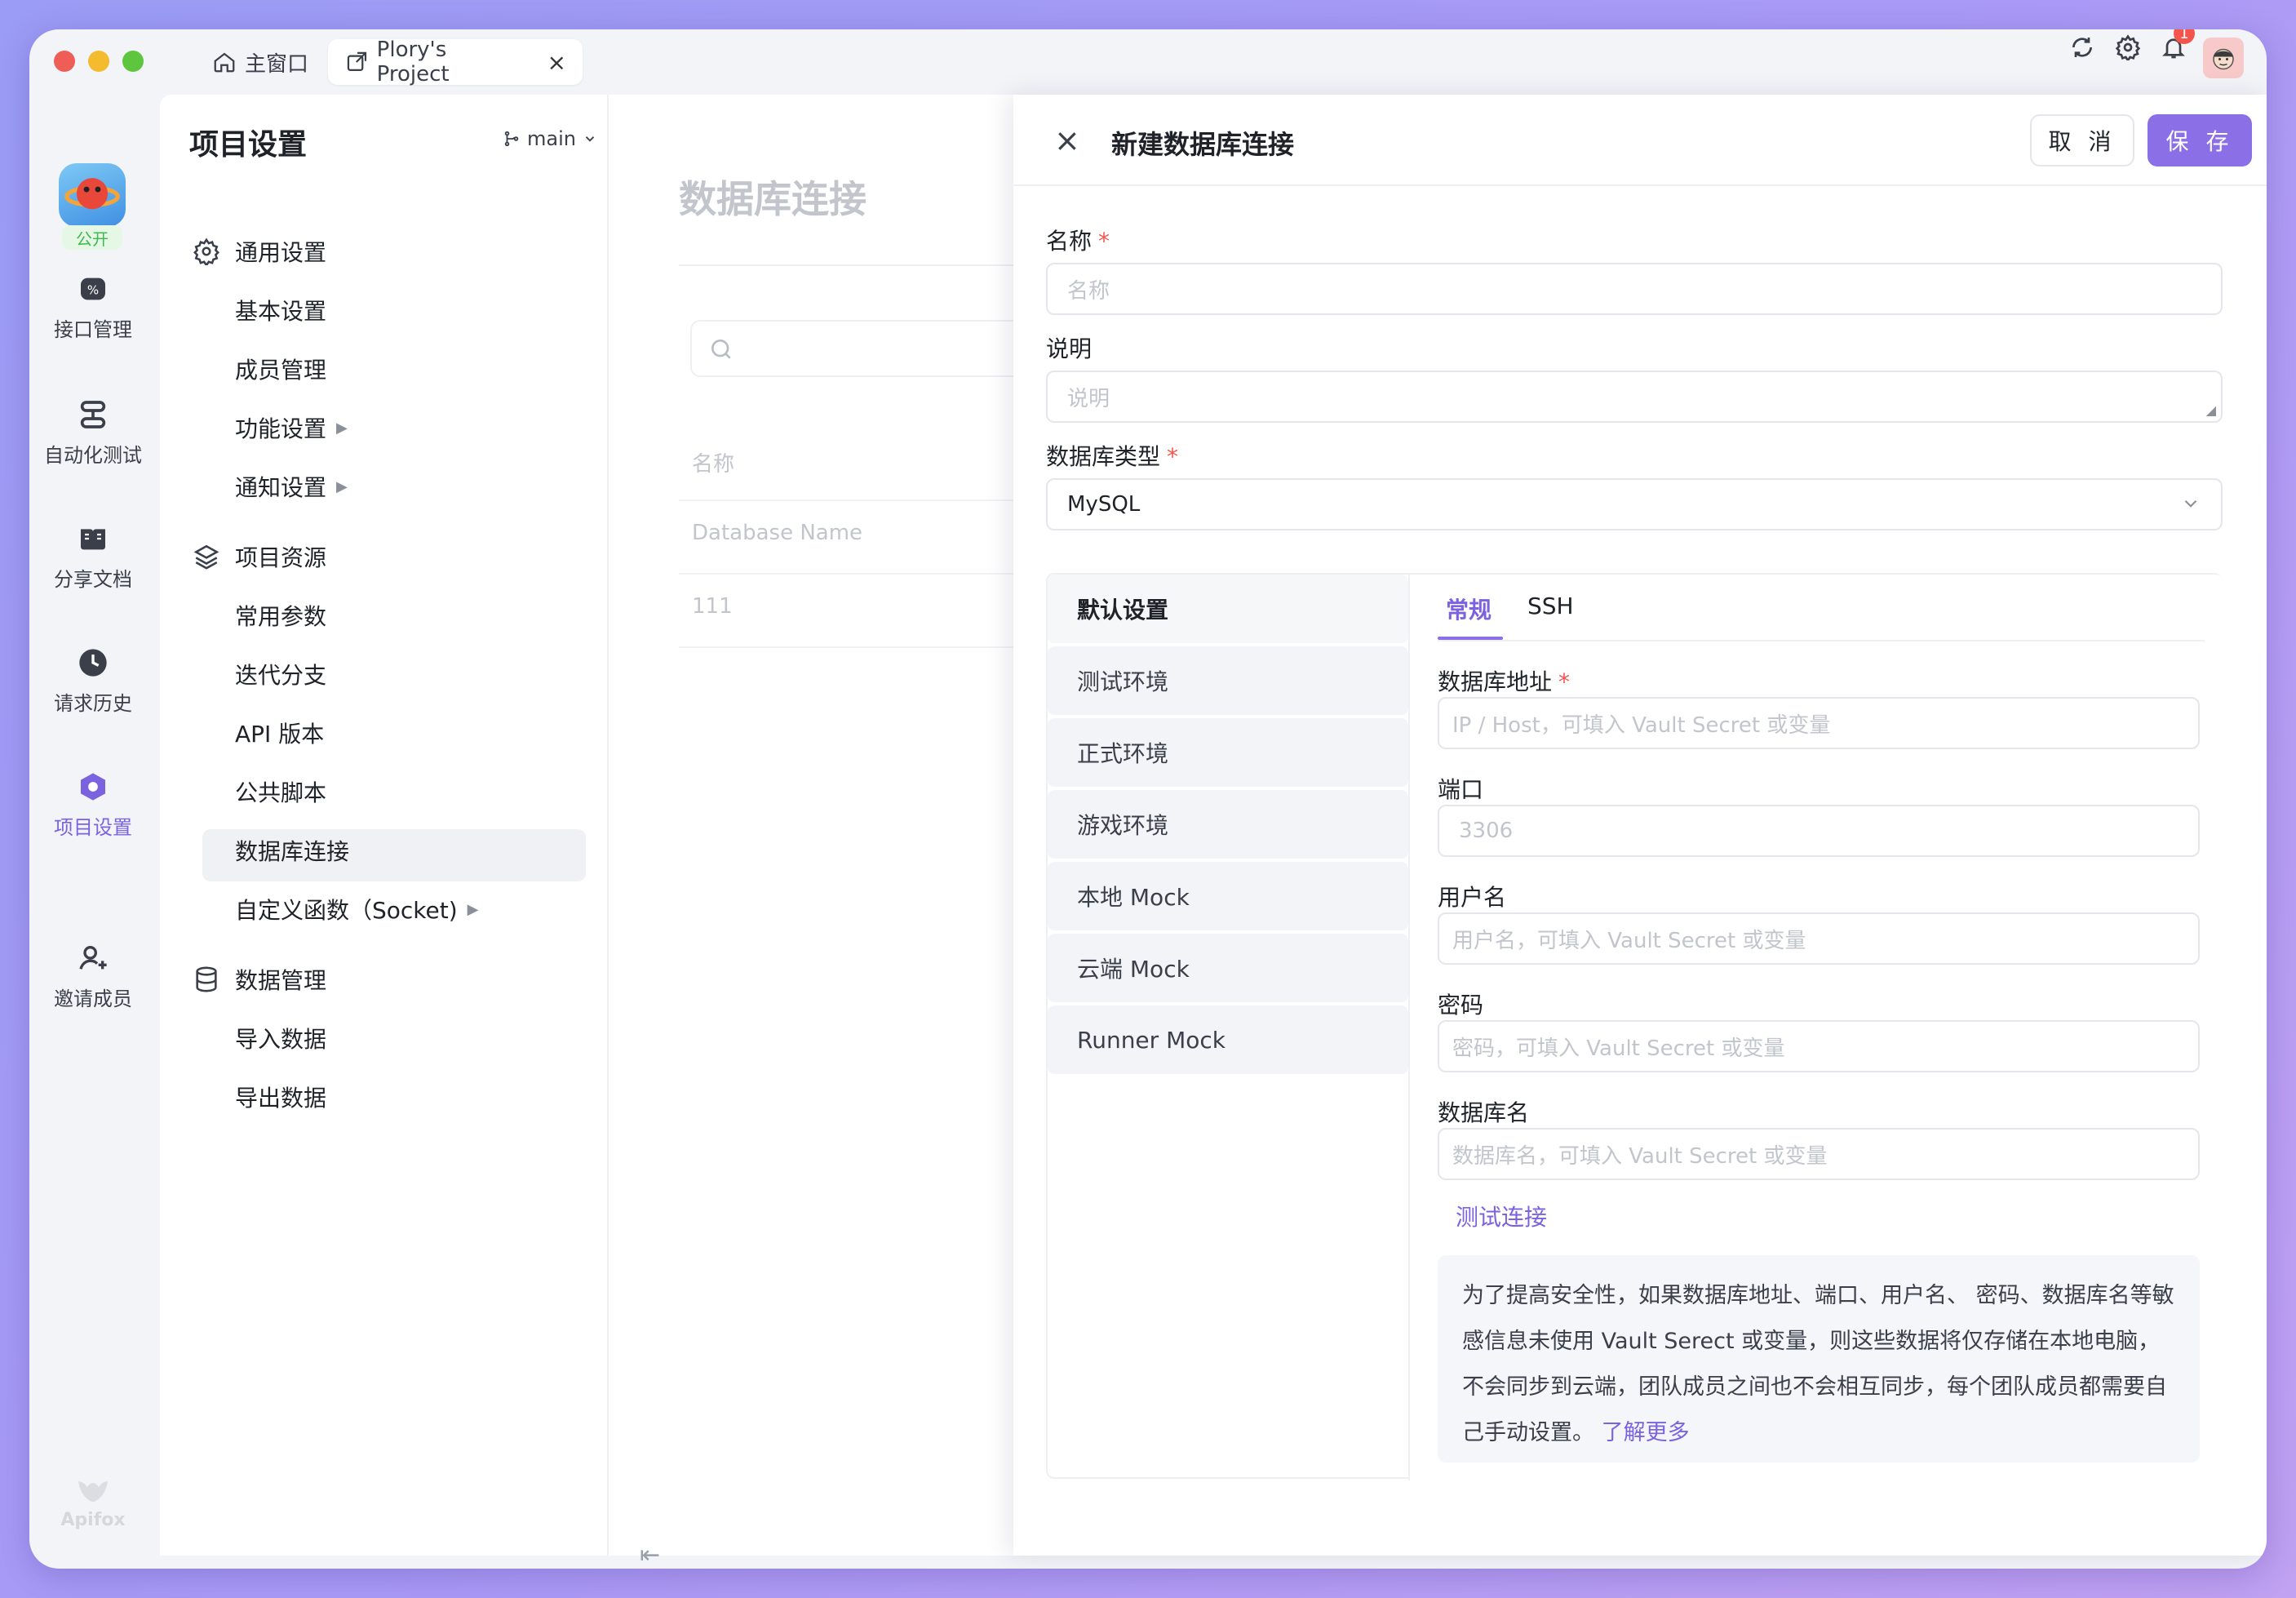  Describe the element at coordinates (291, 427) in the screenshot. I see `sidebar-item-features: 功能设置 ▶` at that location.